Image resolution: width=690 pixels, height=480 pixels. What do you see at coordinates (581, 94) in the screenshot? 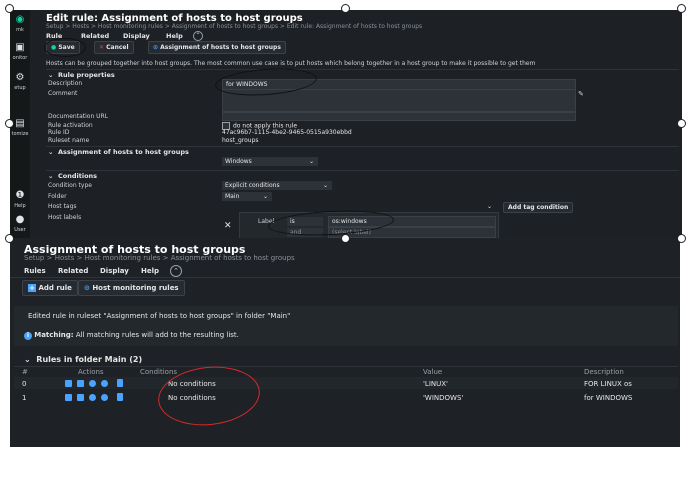
I see `signature-icon: ✎` at bounding box center [581, 94].